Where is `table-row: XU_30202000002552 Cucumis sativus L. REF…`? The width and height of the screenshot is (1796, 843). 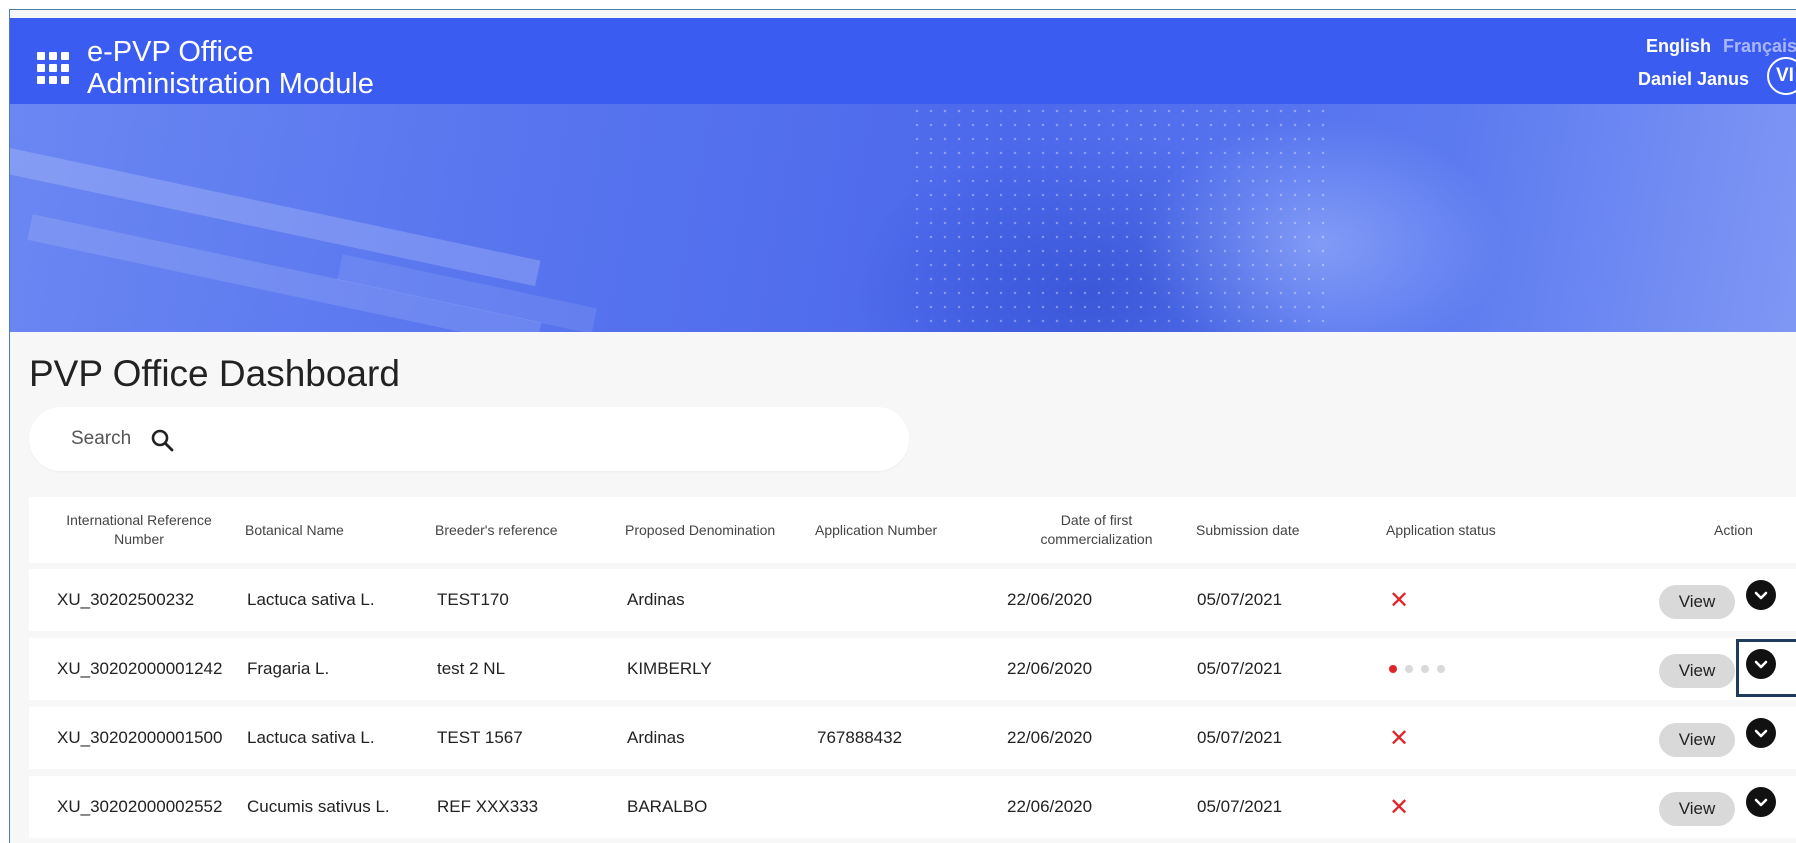 table-row: XU_30202000002552 Cucumis sativus L. REF… is located at coordinates (912, 807).